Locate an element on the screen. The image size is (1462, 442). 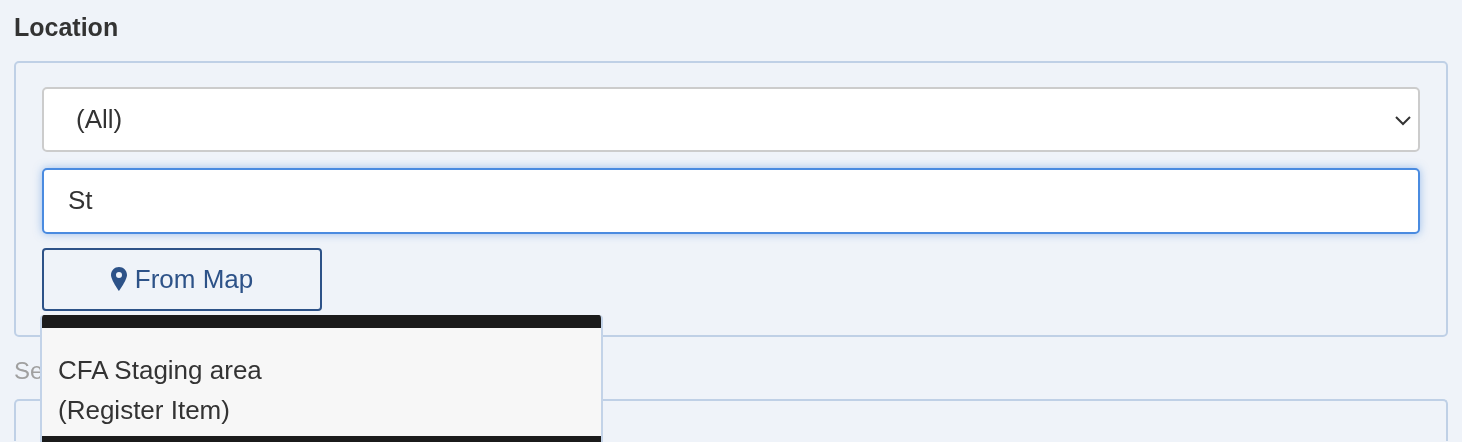
section-title: Location is located at coordinates (66, 27).